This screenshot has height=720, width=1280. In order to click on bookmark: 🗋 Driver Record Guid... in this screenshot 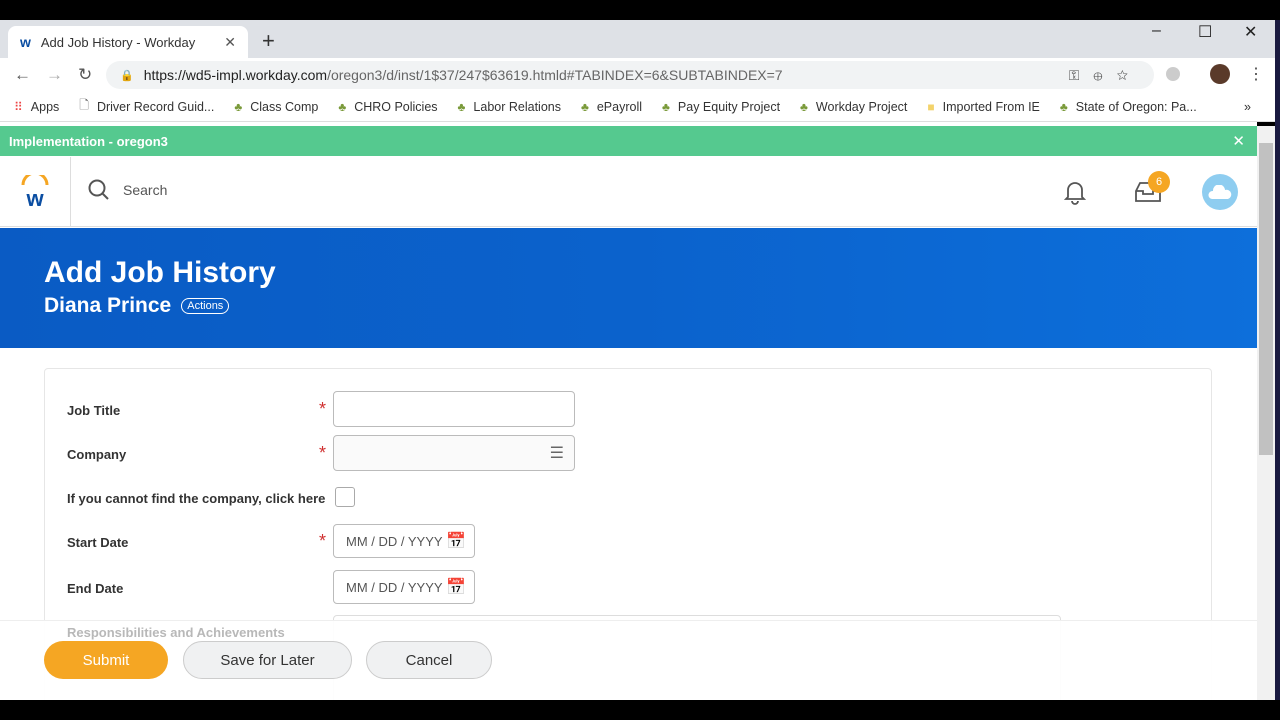, I will do `click(146, 106)`.